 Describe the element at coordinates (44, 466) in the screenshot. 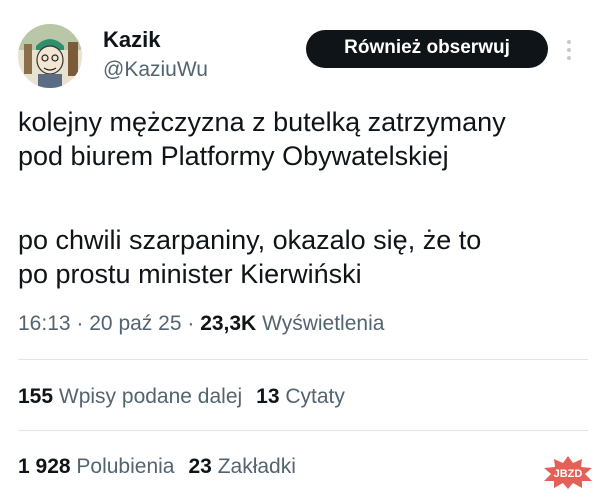

I see `likes-count: 1 928` at that location.